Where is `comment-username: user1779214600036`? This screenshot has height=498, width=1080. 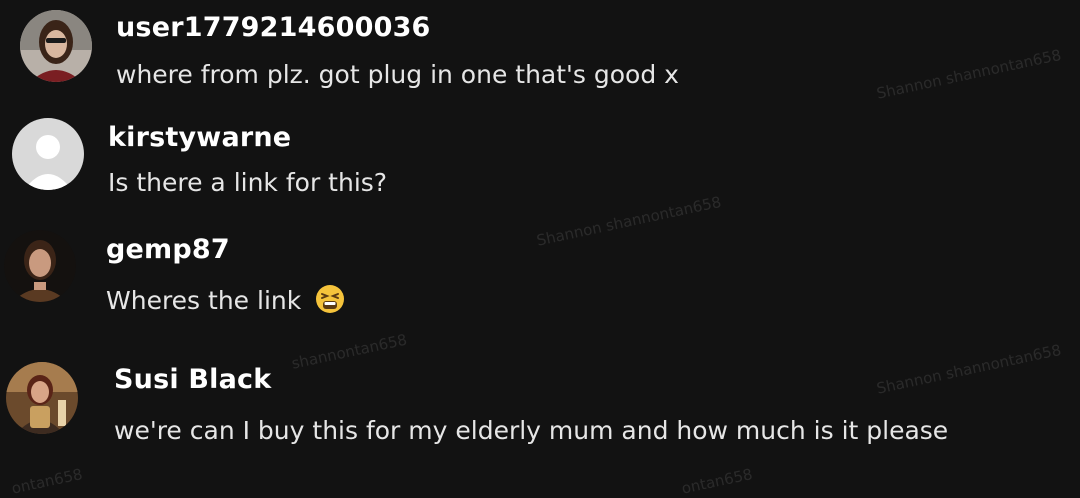
comment-username: user1779214600036 is located at coordinates (273, 27).